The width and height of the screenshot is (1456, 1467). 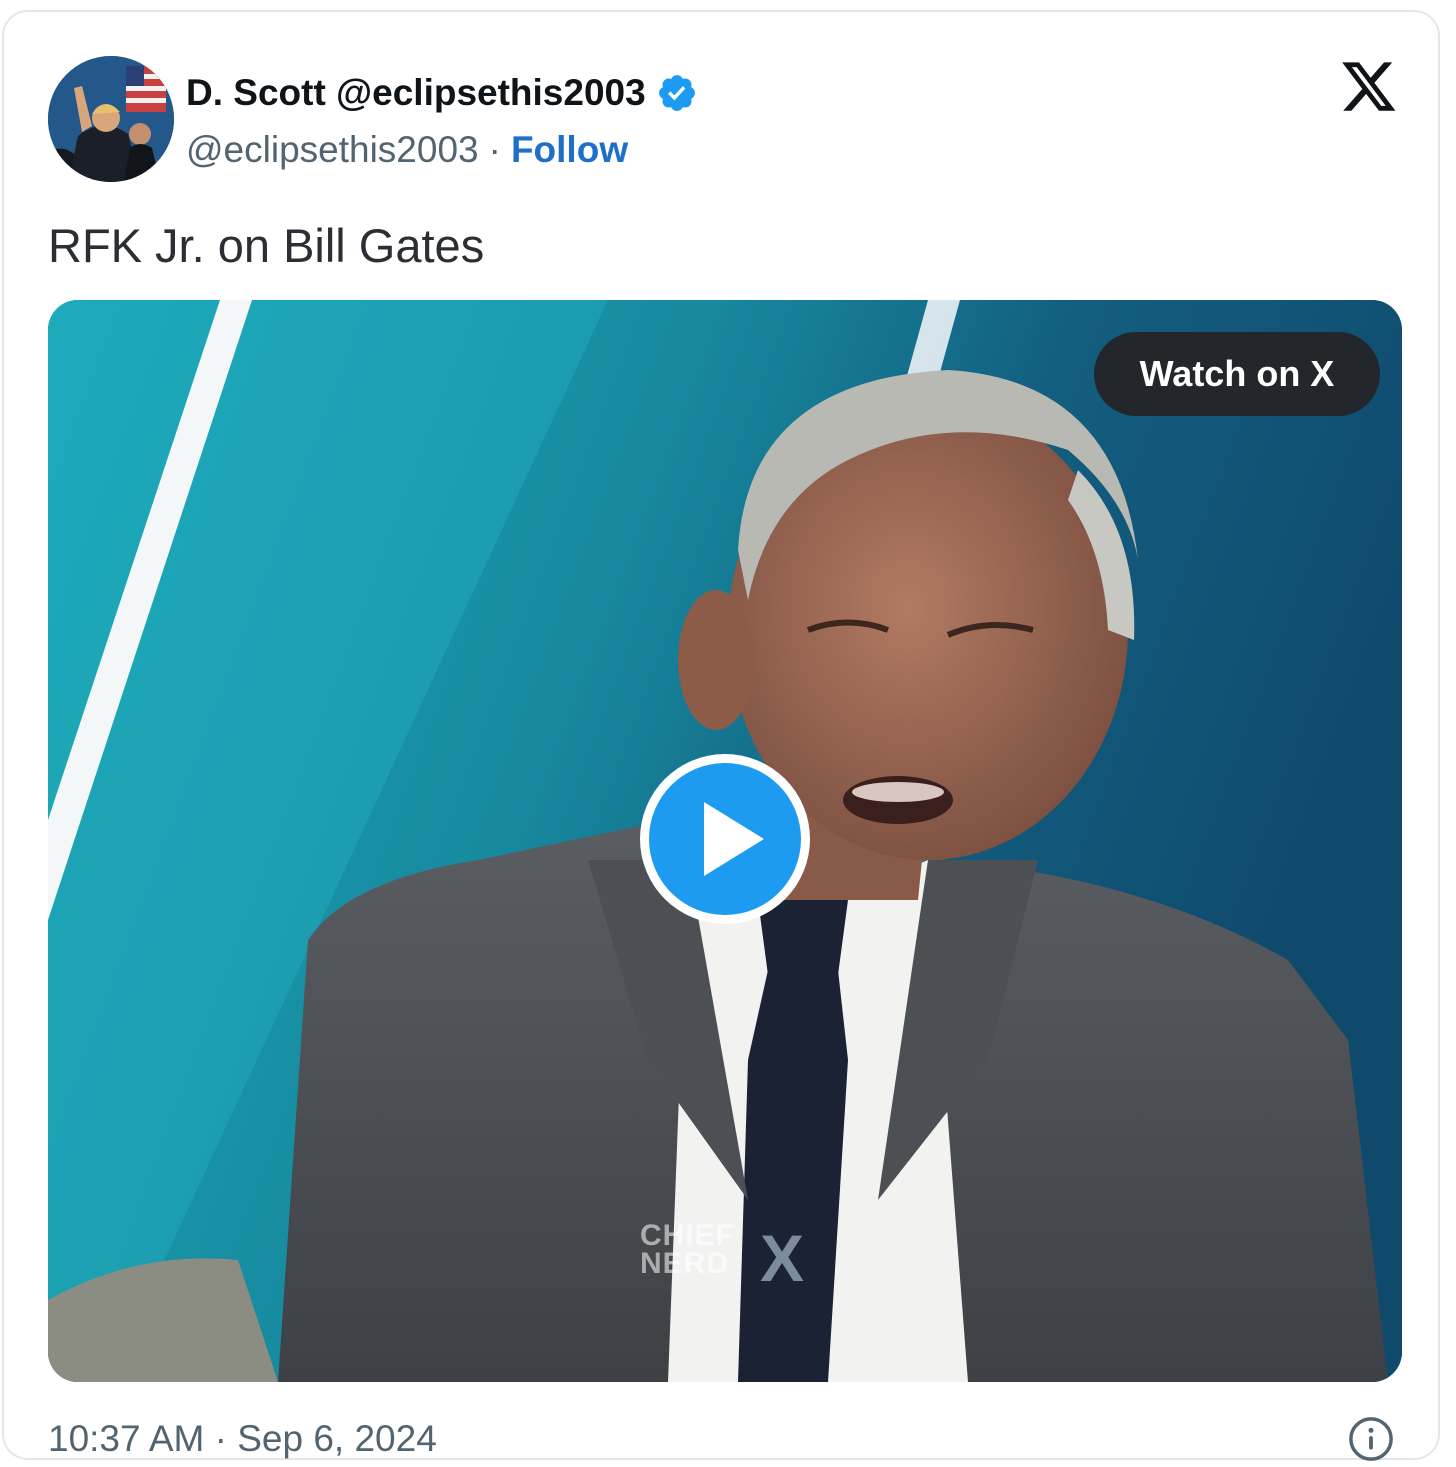 I want to click on play-icon, so click(x=725, y=839).